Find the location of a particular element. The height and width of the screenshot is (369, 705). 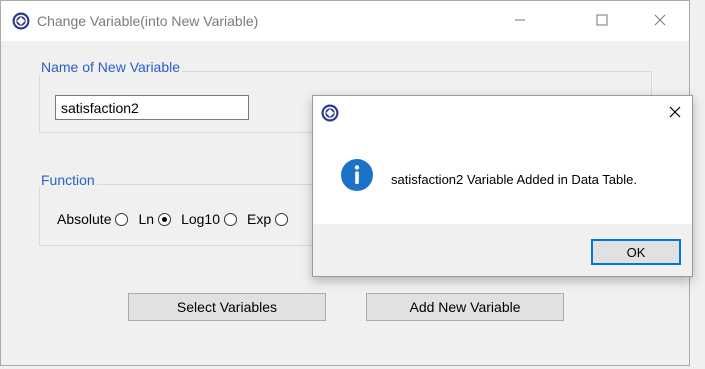

radio-log10: Log10 is located at coordinates (209, 219).